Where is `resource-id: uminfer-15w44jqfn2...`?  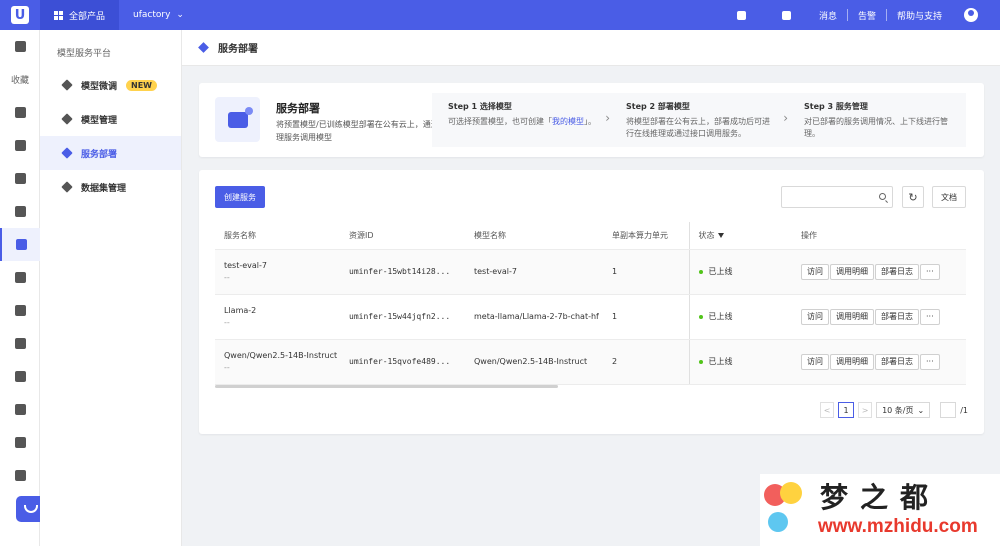
resource-id: uminfer-15w44jqfn2... is located at coordinates (402, 317).